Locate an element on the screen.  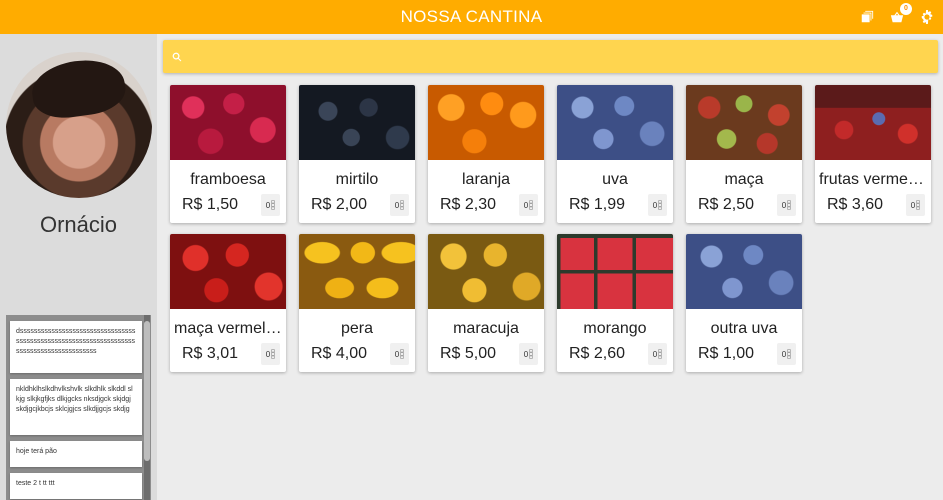
app-header: NOSSA CANTINA 0 is located at coordinates (471, 17).